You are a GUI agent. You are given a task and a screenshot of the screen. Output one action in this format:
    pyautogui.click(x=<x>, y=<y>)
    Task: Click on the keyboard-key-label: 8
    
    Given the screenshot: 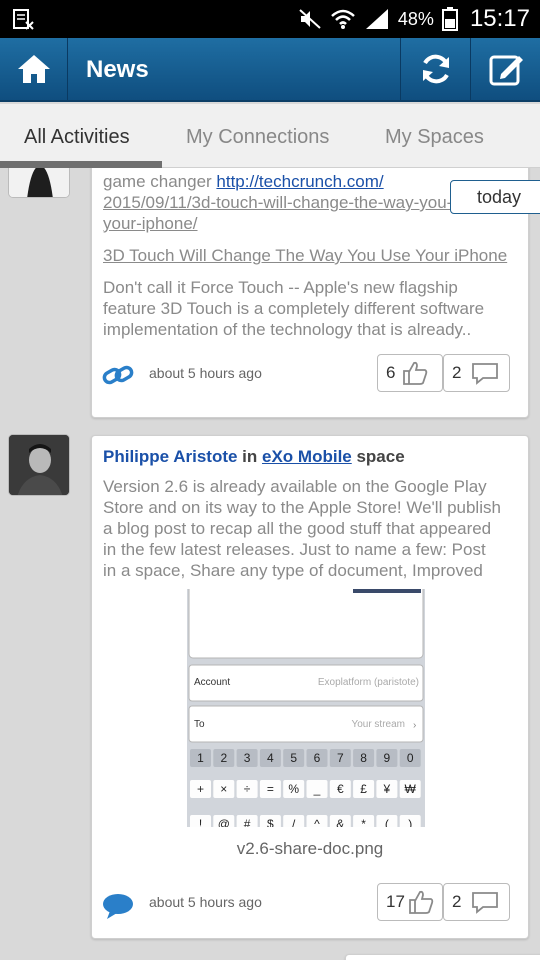 What is the action you would take?
    pyautogui.click(x=363, y=758)
    